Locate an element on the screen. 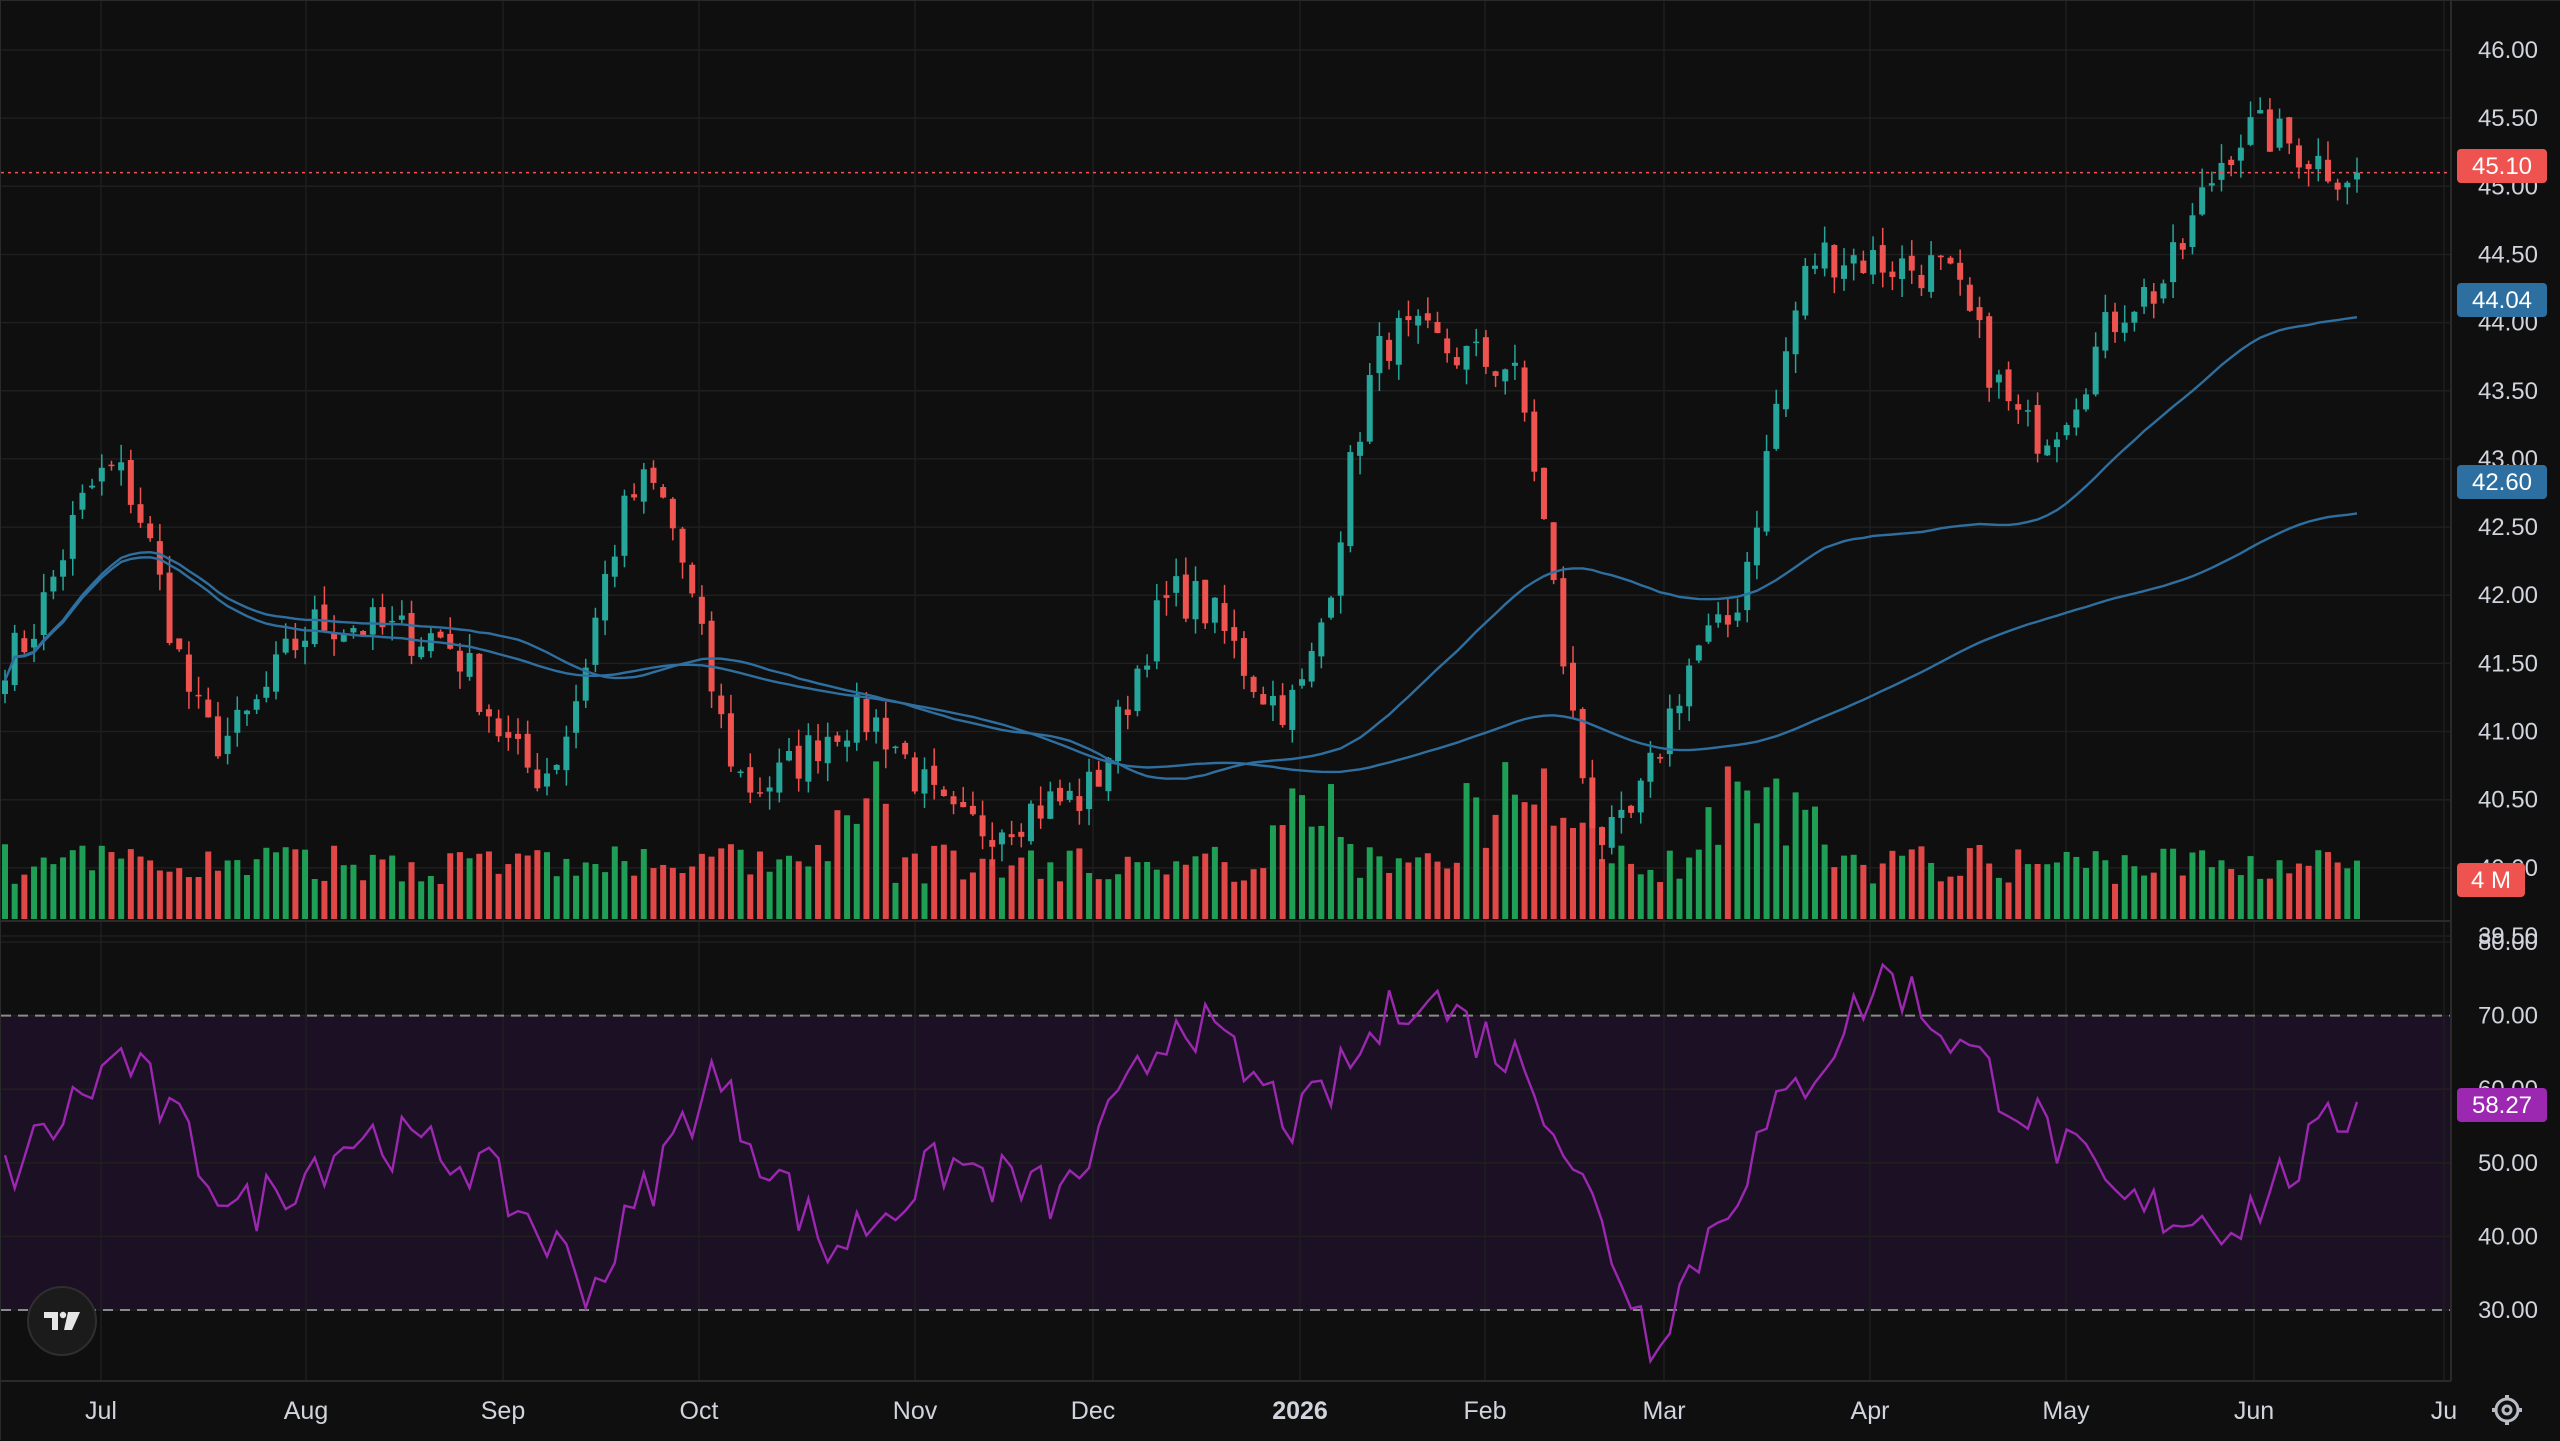 Image resolution: width=2560 pixels, height=1441 pixels. price-tick-label: 42.50 is located at coordinates (2508, 527).